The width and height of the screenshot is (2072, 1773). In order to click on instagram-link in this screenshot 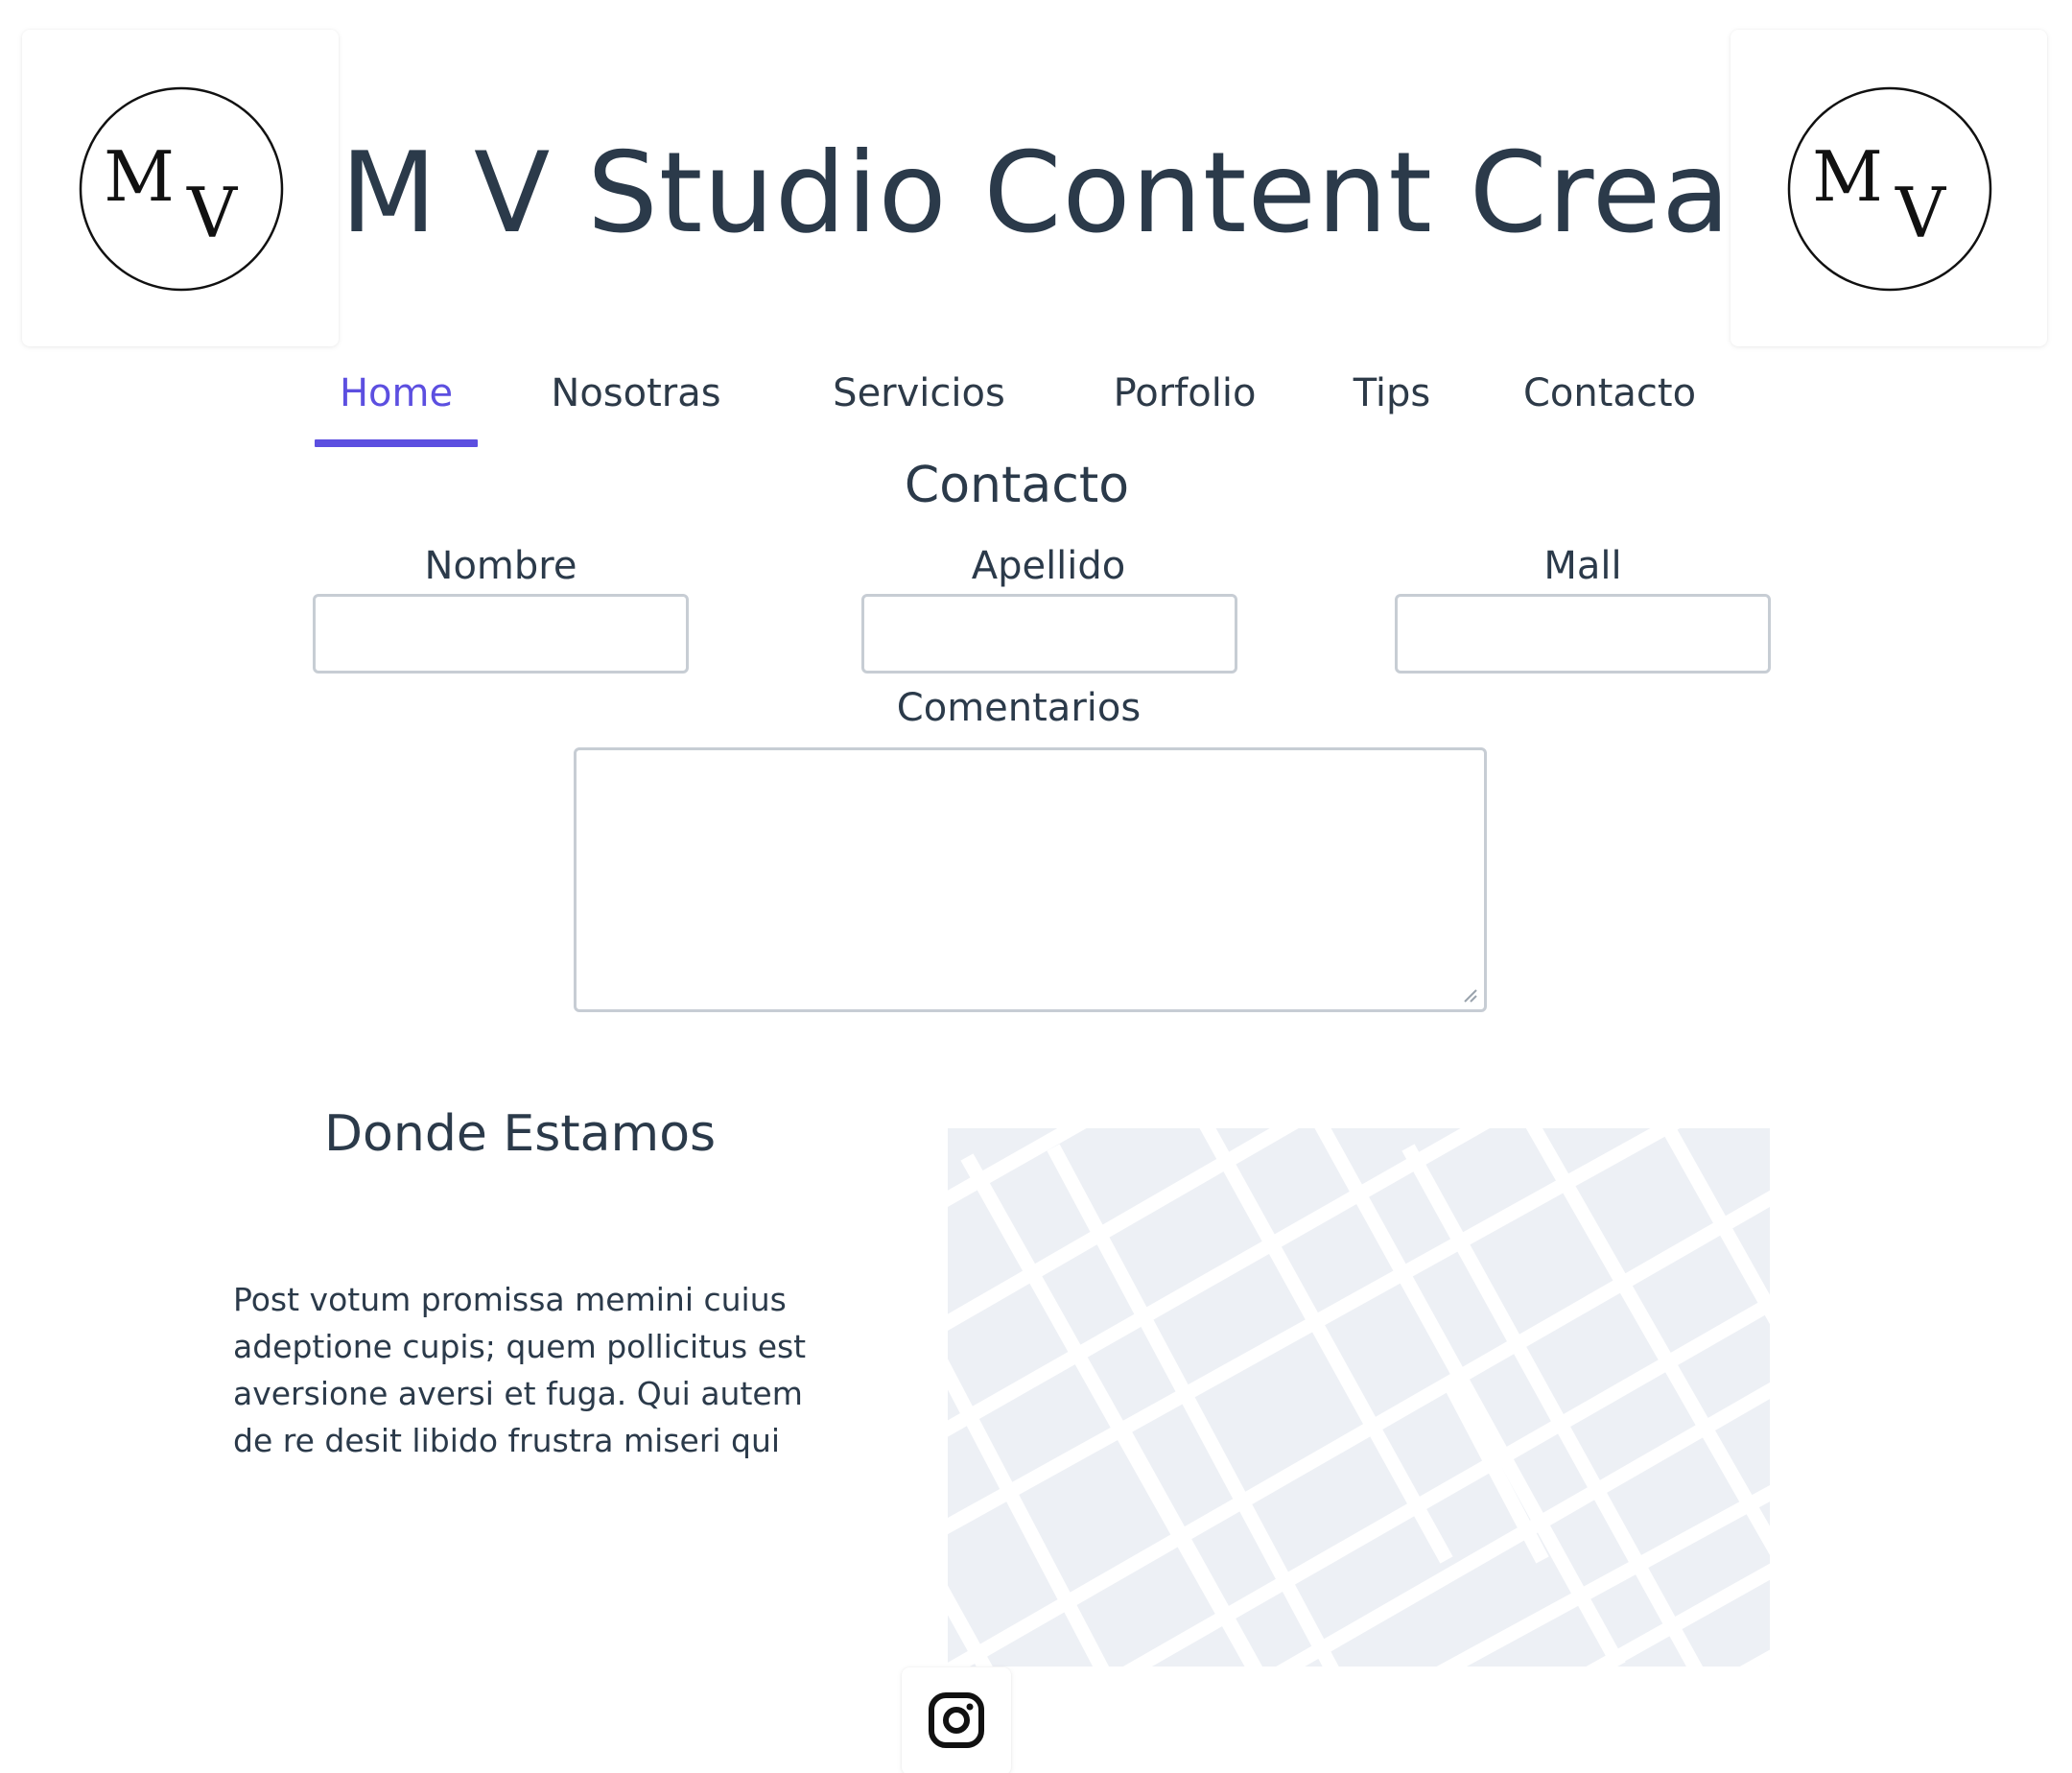, I will do `click(956, 1720)`.